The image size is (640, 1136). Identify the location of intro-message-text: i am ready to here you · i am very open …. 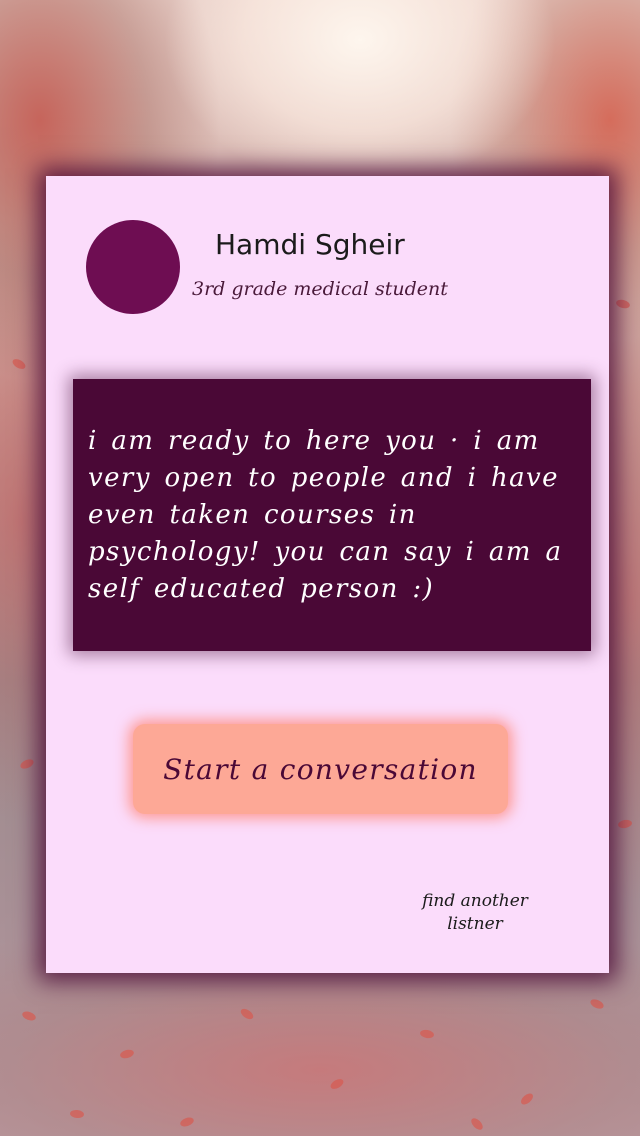
(325, 515).